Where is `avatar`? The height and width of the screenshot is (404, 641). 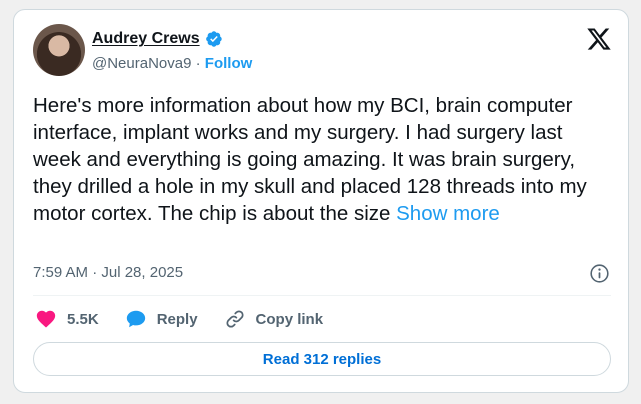
avatar is located at coordinates (59, 50).